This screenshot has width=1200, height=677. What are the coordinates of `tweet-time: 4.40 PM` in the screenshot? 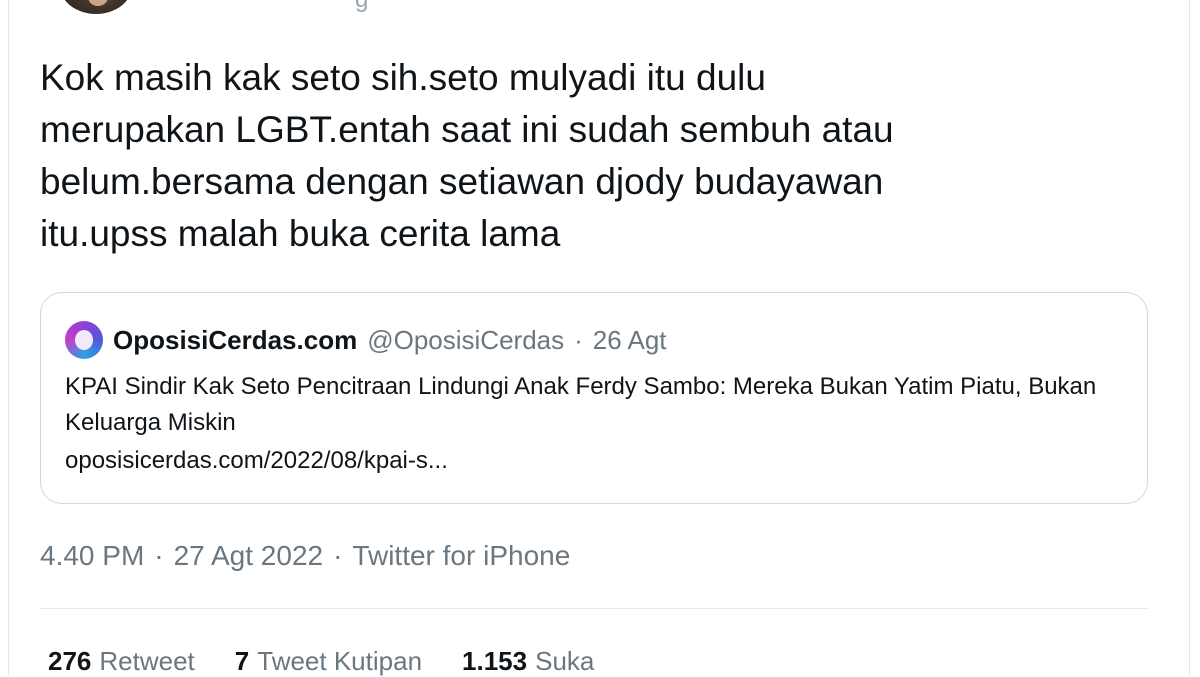 It's located at (92, 556).